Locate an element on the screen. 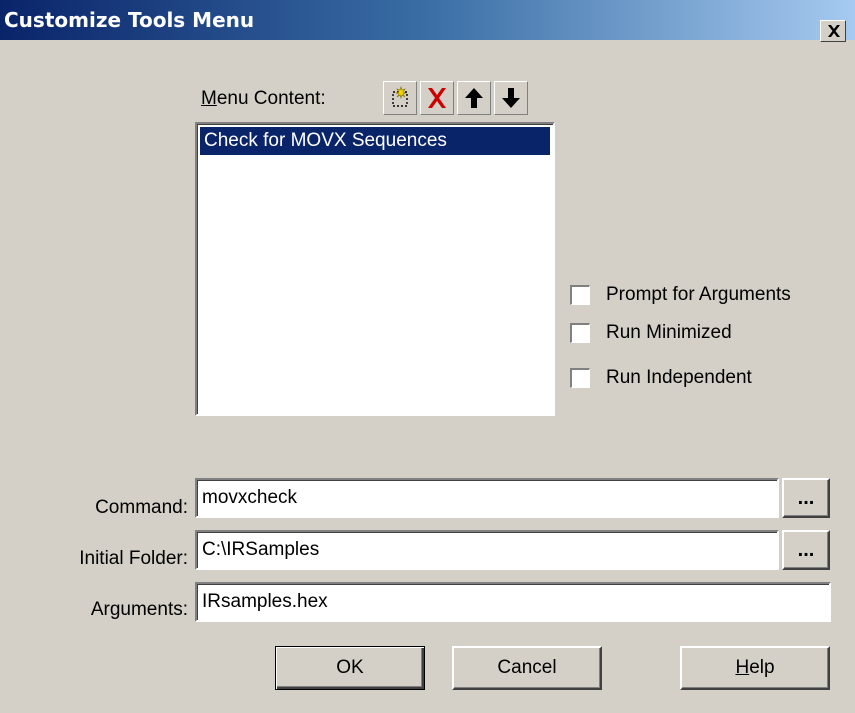 The height and width of the screenshot is (713, 855). arrow-down-icon is located at coordinates (511, 98).